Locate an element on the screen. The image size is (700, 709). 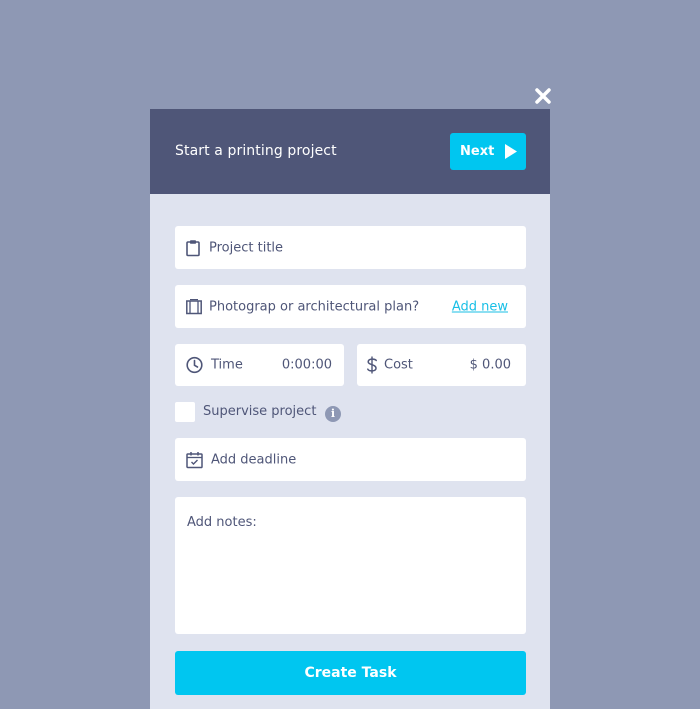
project-title-field: Project title is located at coordinates (350, 247).